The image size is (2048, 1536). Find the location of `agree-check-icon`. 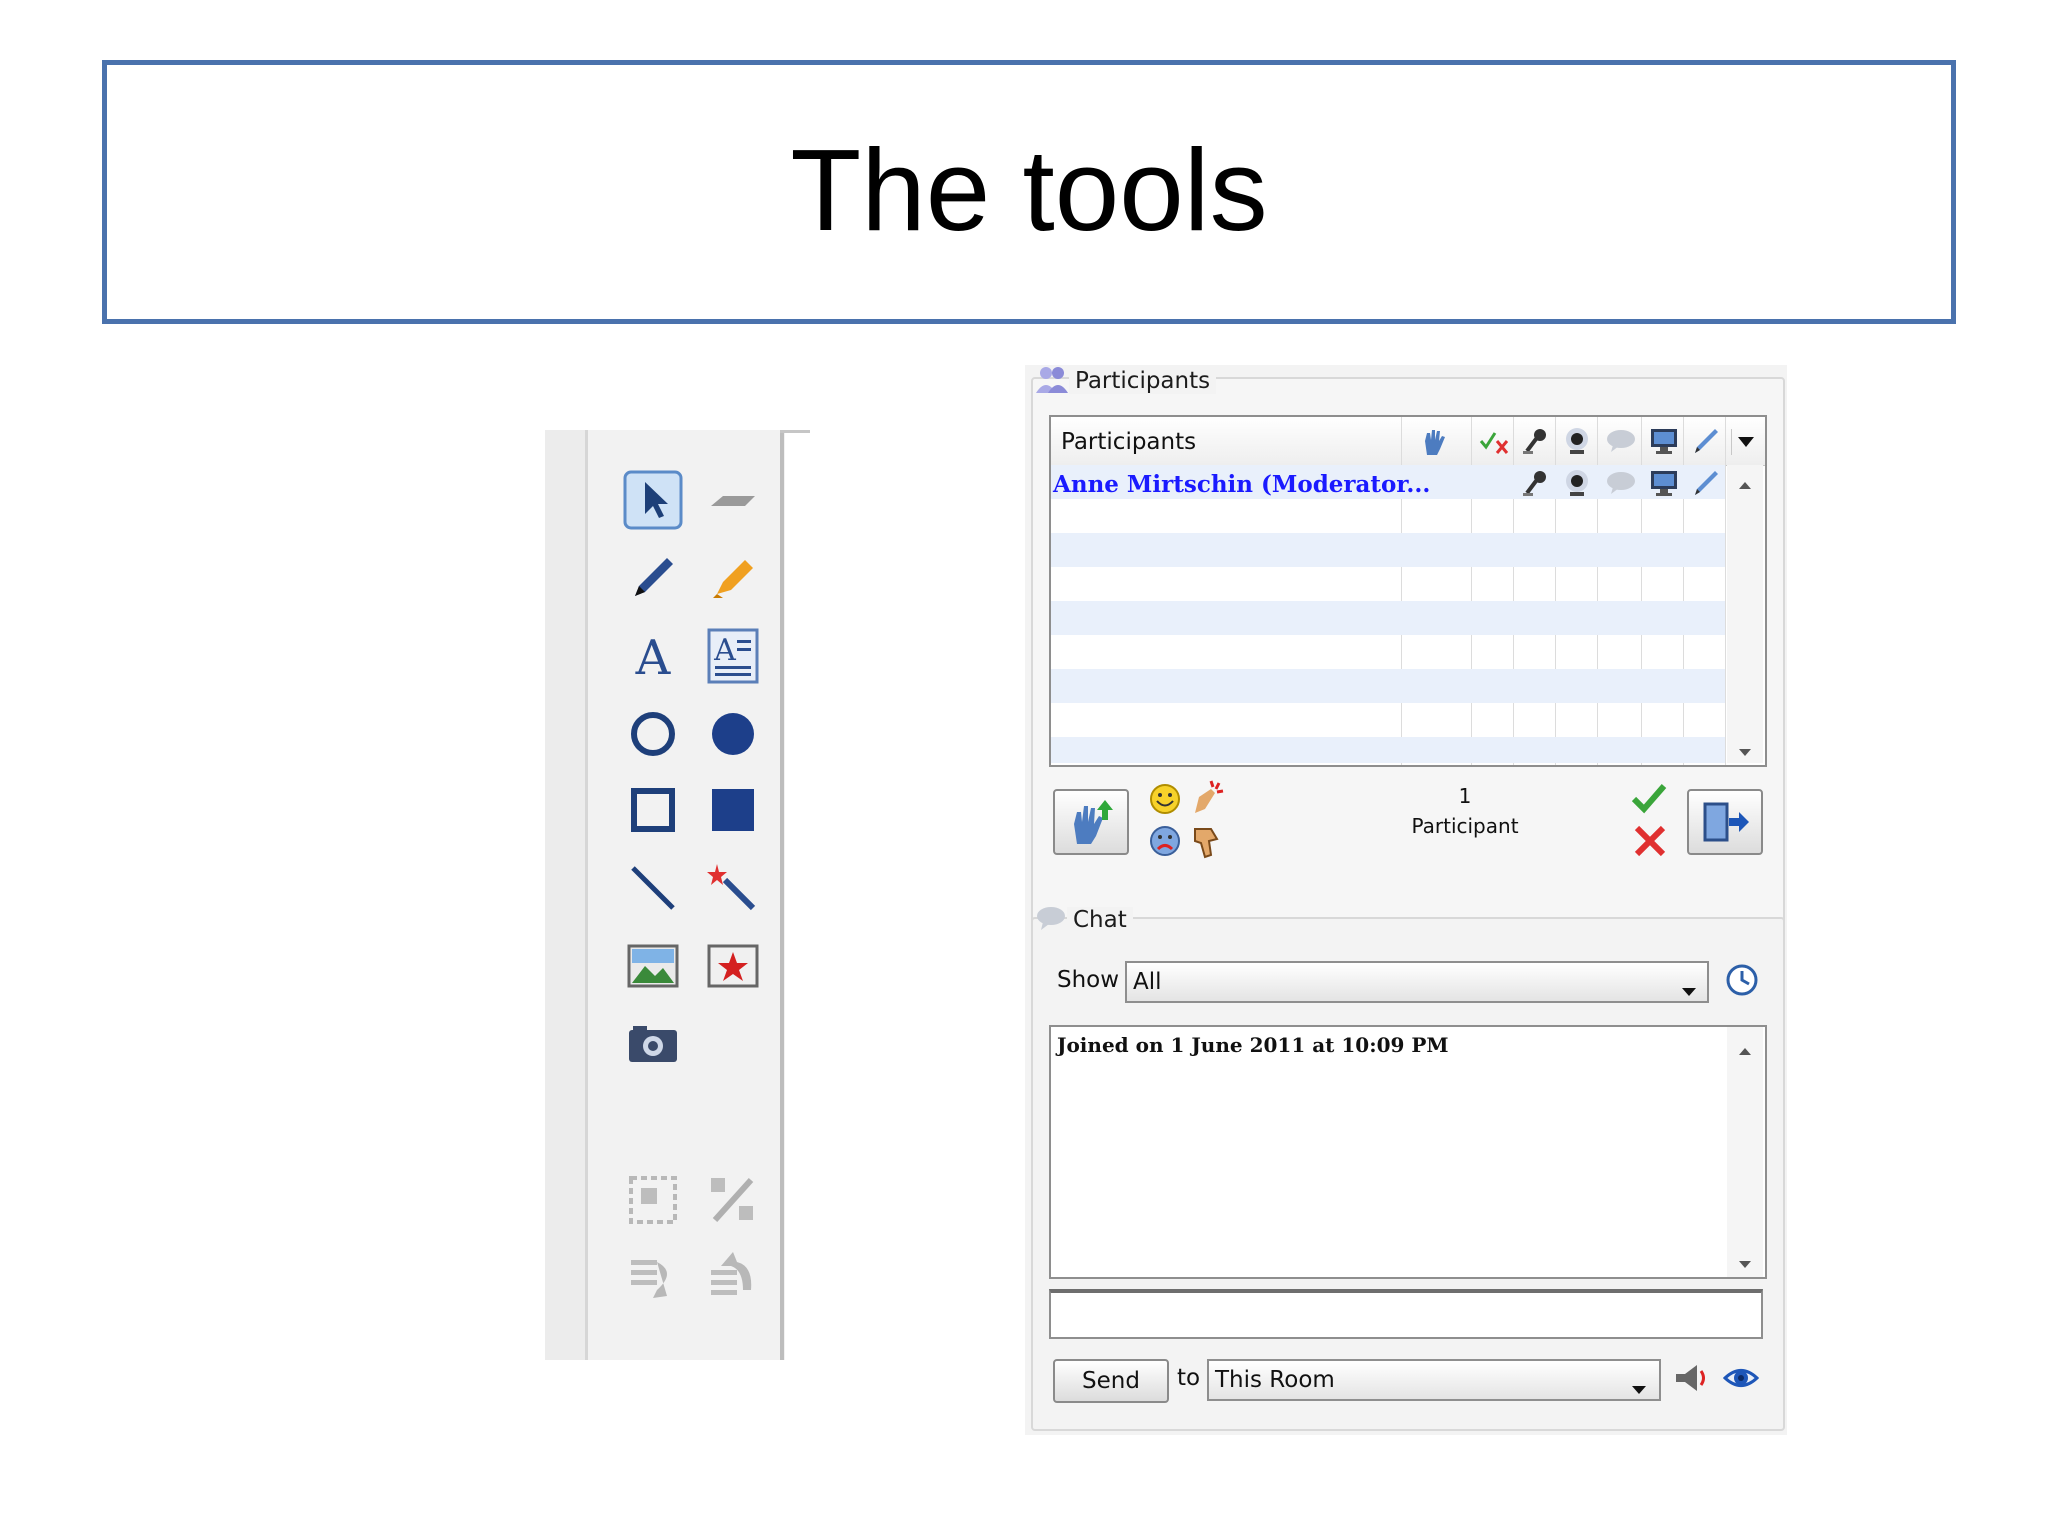

agree-check-icon is located at coordinates (1649, 801).